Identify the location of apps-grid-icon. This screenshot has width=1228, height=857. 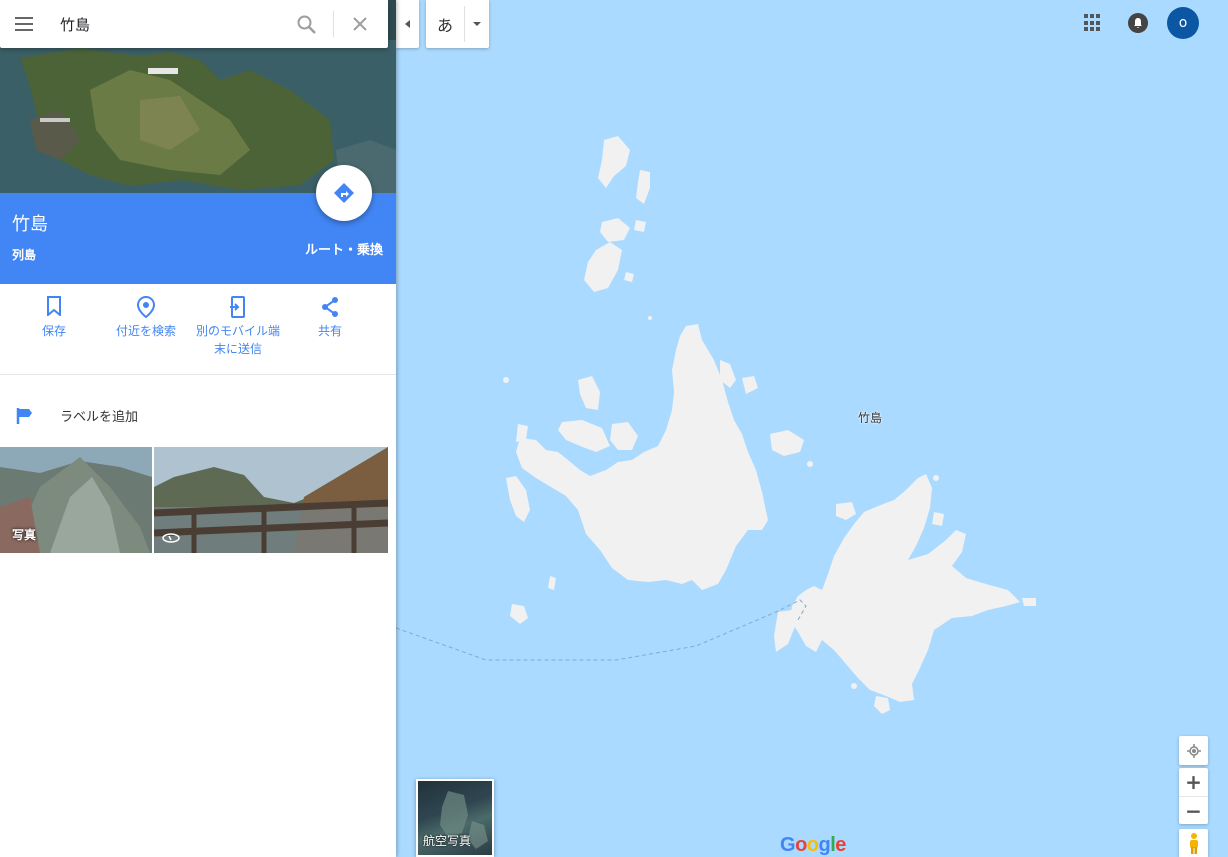
(1093, 23).